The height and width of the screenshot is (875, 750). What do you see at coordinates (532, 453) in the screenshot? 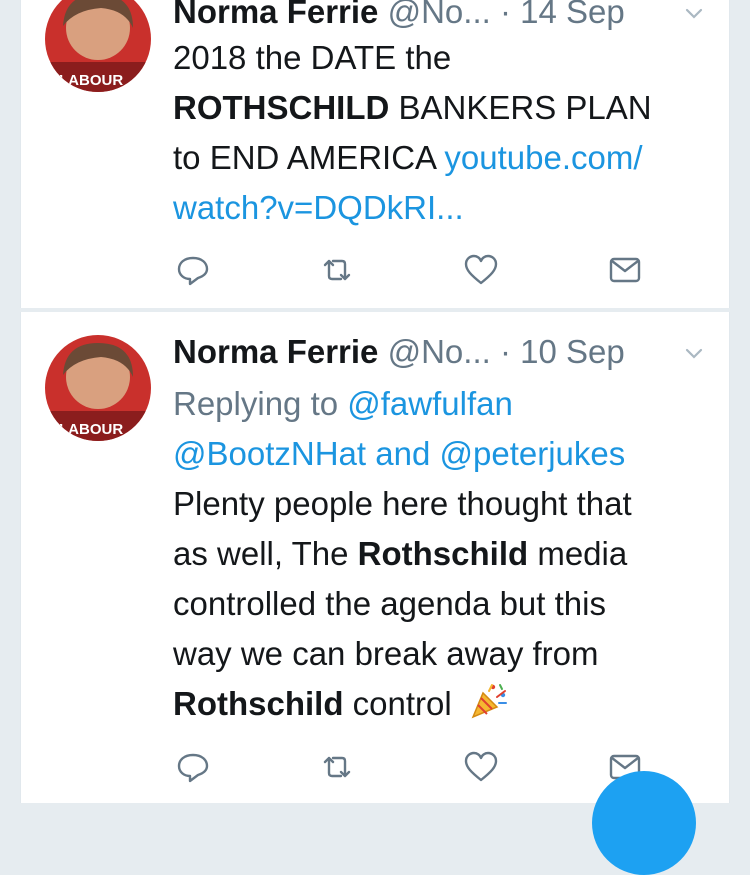
I see `mention-peterjukes: @peterjukes` at bounding box center [532, 453].